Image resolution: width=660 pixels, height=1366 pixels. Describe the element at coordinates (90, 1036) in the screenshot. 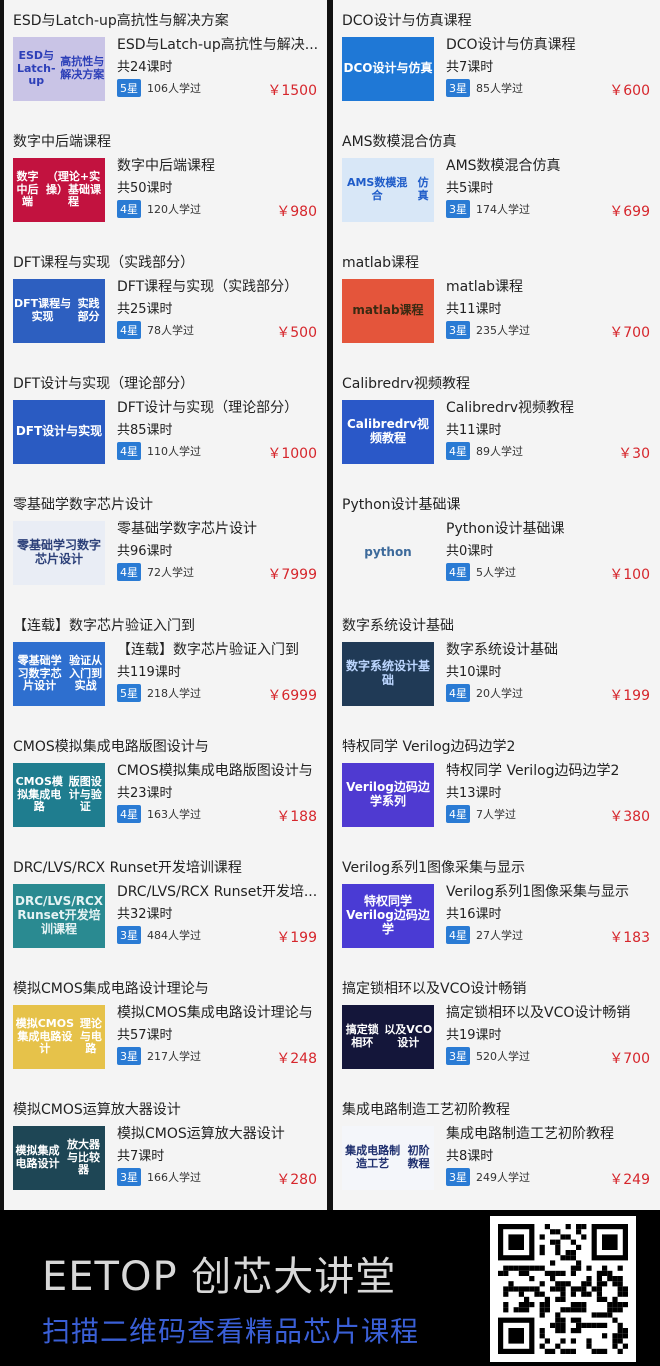

I see `thumbnail-text: 理论与电路` at that location.